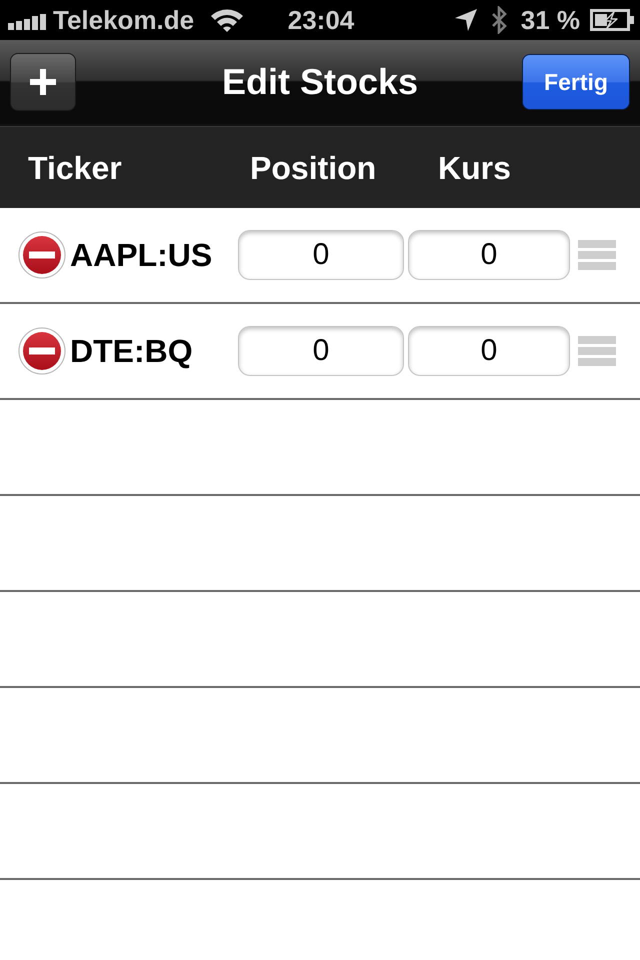  Describe the element at coordinates (227, 20) in the screenshot. I see `wifi-icon` at that location.